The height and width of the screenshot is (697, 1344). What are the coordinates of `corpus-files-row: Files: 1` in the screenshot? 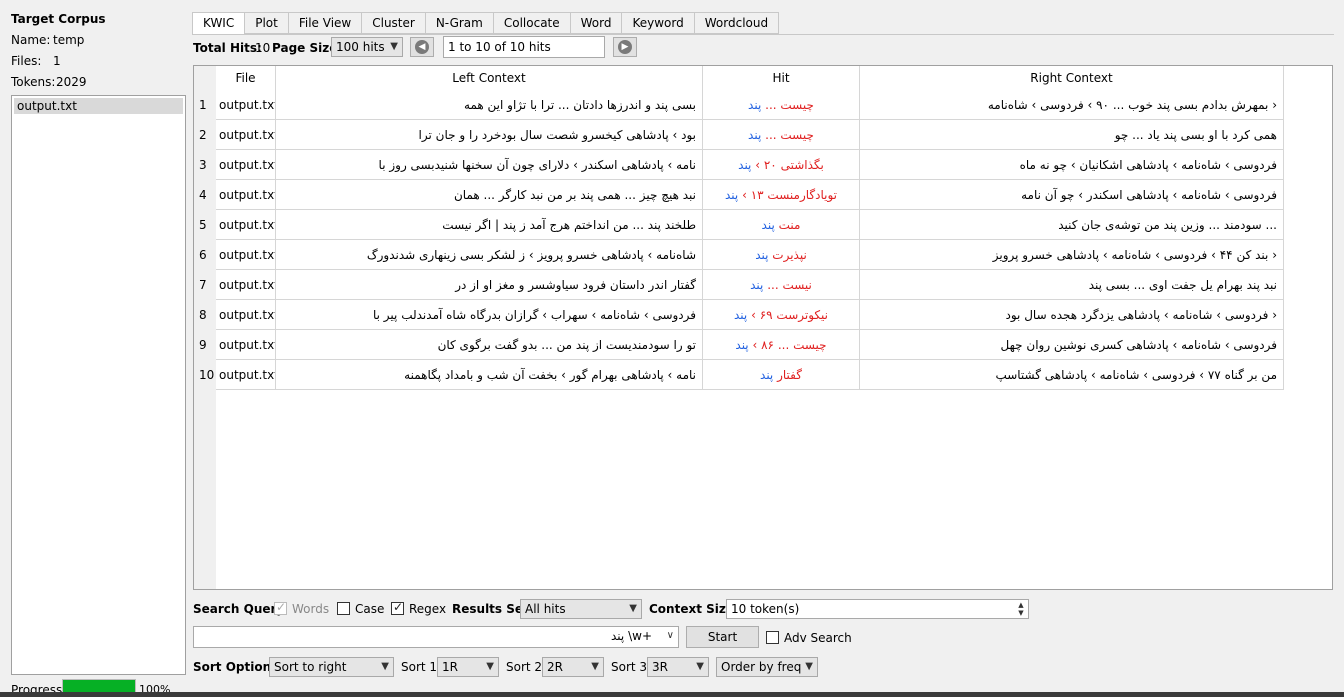 It's located at (36, 61).